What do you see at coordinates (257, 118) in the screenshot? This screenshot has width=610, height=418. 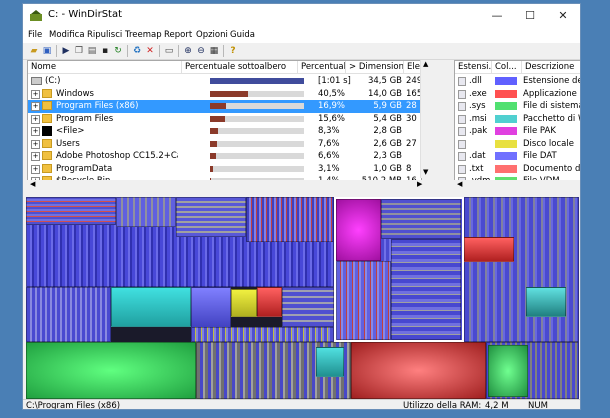 I see `subtree-percent-bar` at bounding box center [257, 118].